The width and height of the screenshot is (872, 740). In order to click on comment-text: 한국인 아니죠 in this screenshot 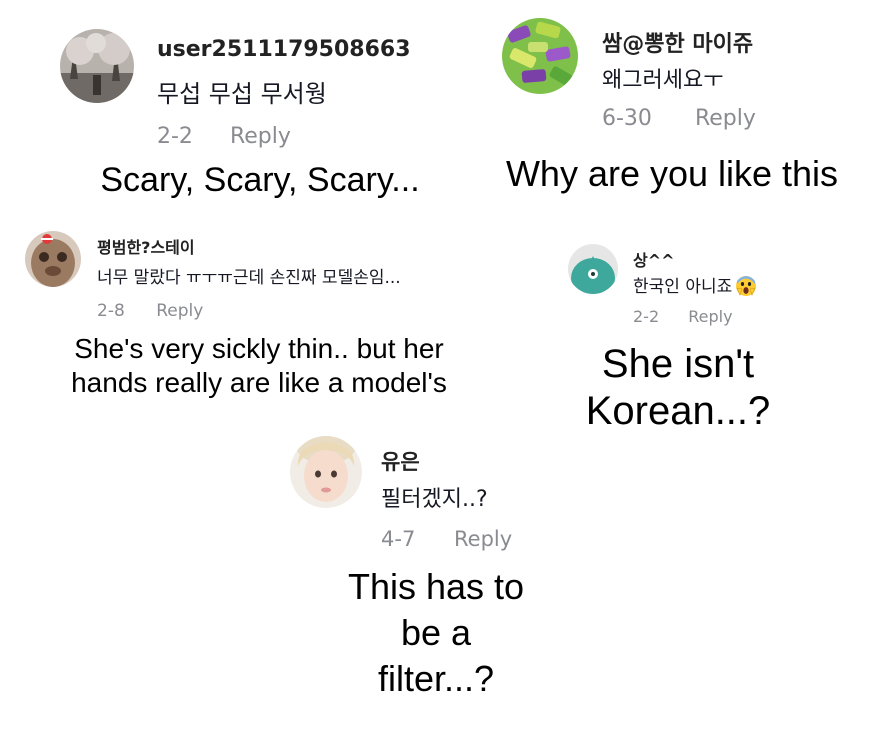, I will do `click(695, 284)`.